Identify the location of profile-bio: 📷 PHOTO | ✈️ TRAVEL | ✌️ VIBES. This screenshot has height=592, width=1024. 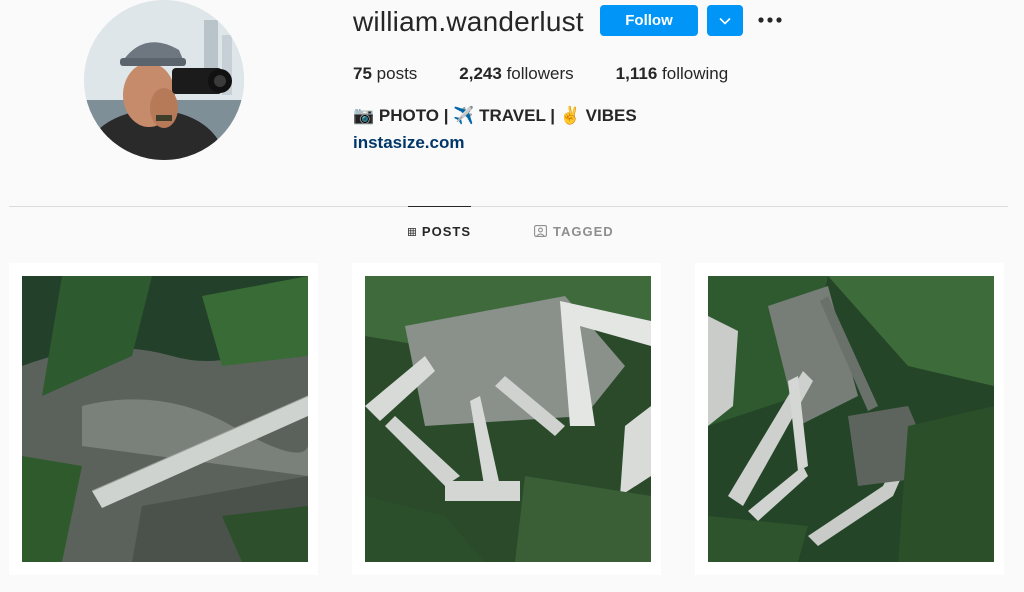
(495, 115).